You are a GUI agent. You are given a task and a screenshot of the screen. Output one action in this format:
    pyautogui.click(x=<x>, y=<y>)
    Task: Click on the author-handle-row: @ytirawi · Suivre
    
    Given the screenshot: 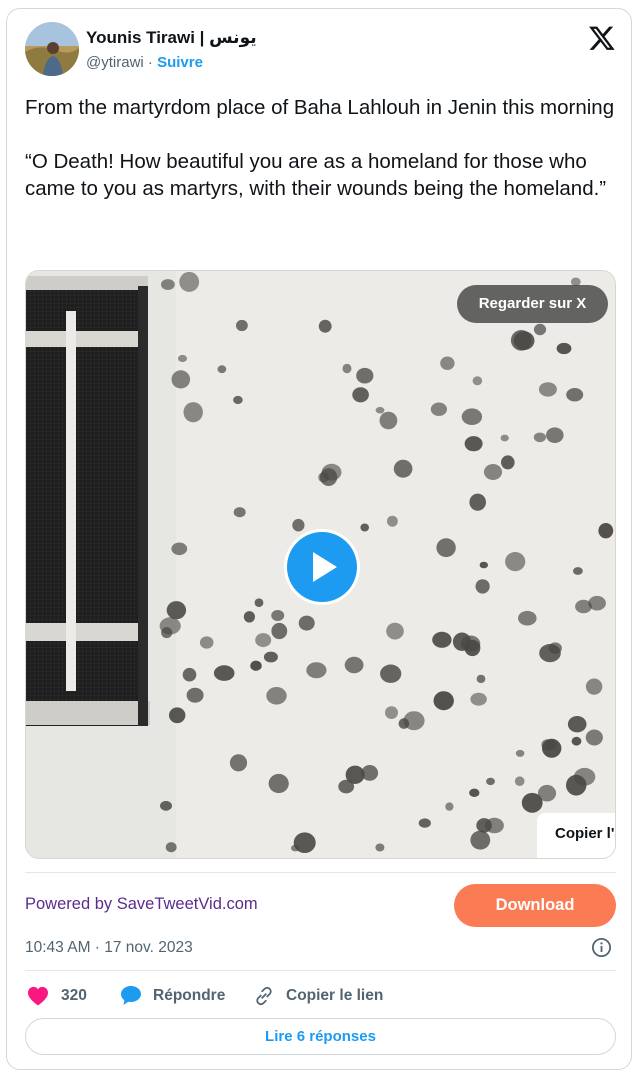 What is the action you would take?
    pyautogui.click(x=144, y=63)
    